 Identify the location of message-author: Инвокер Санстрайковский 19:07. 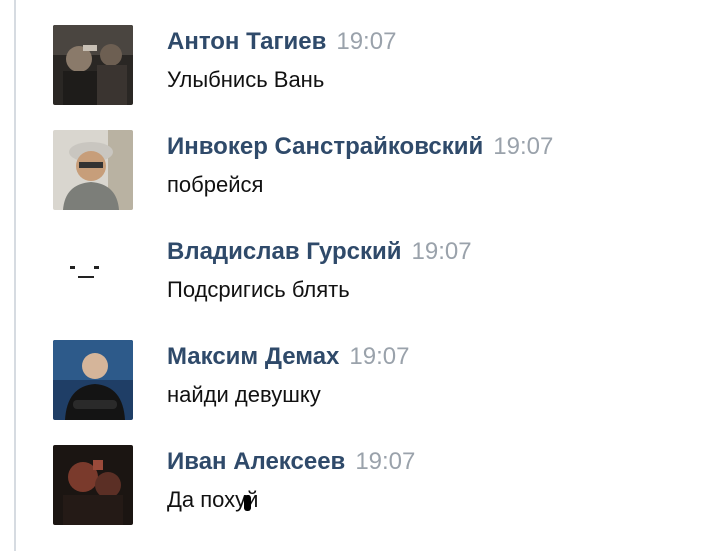
(360, 147).